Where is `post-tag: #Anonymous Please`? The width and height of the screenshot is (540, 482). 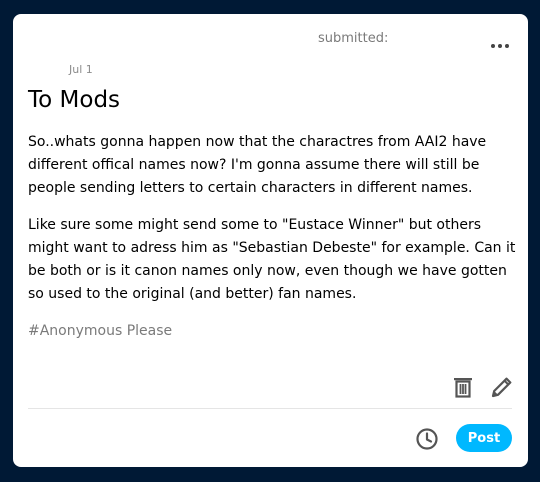 post-tag: #Anonymous Please is located at coordinates (100, 331).